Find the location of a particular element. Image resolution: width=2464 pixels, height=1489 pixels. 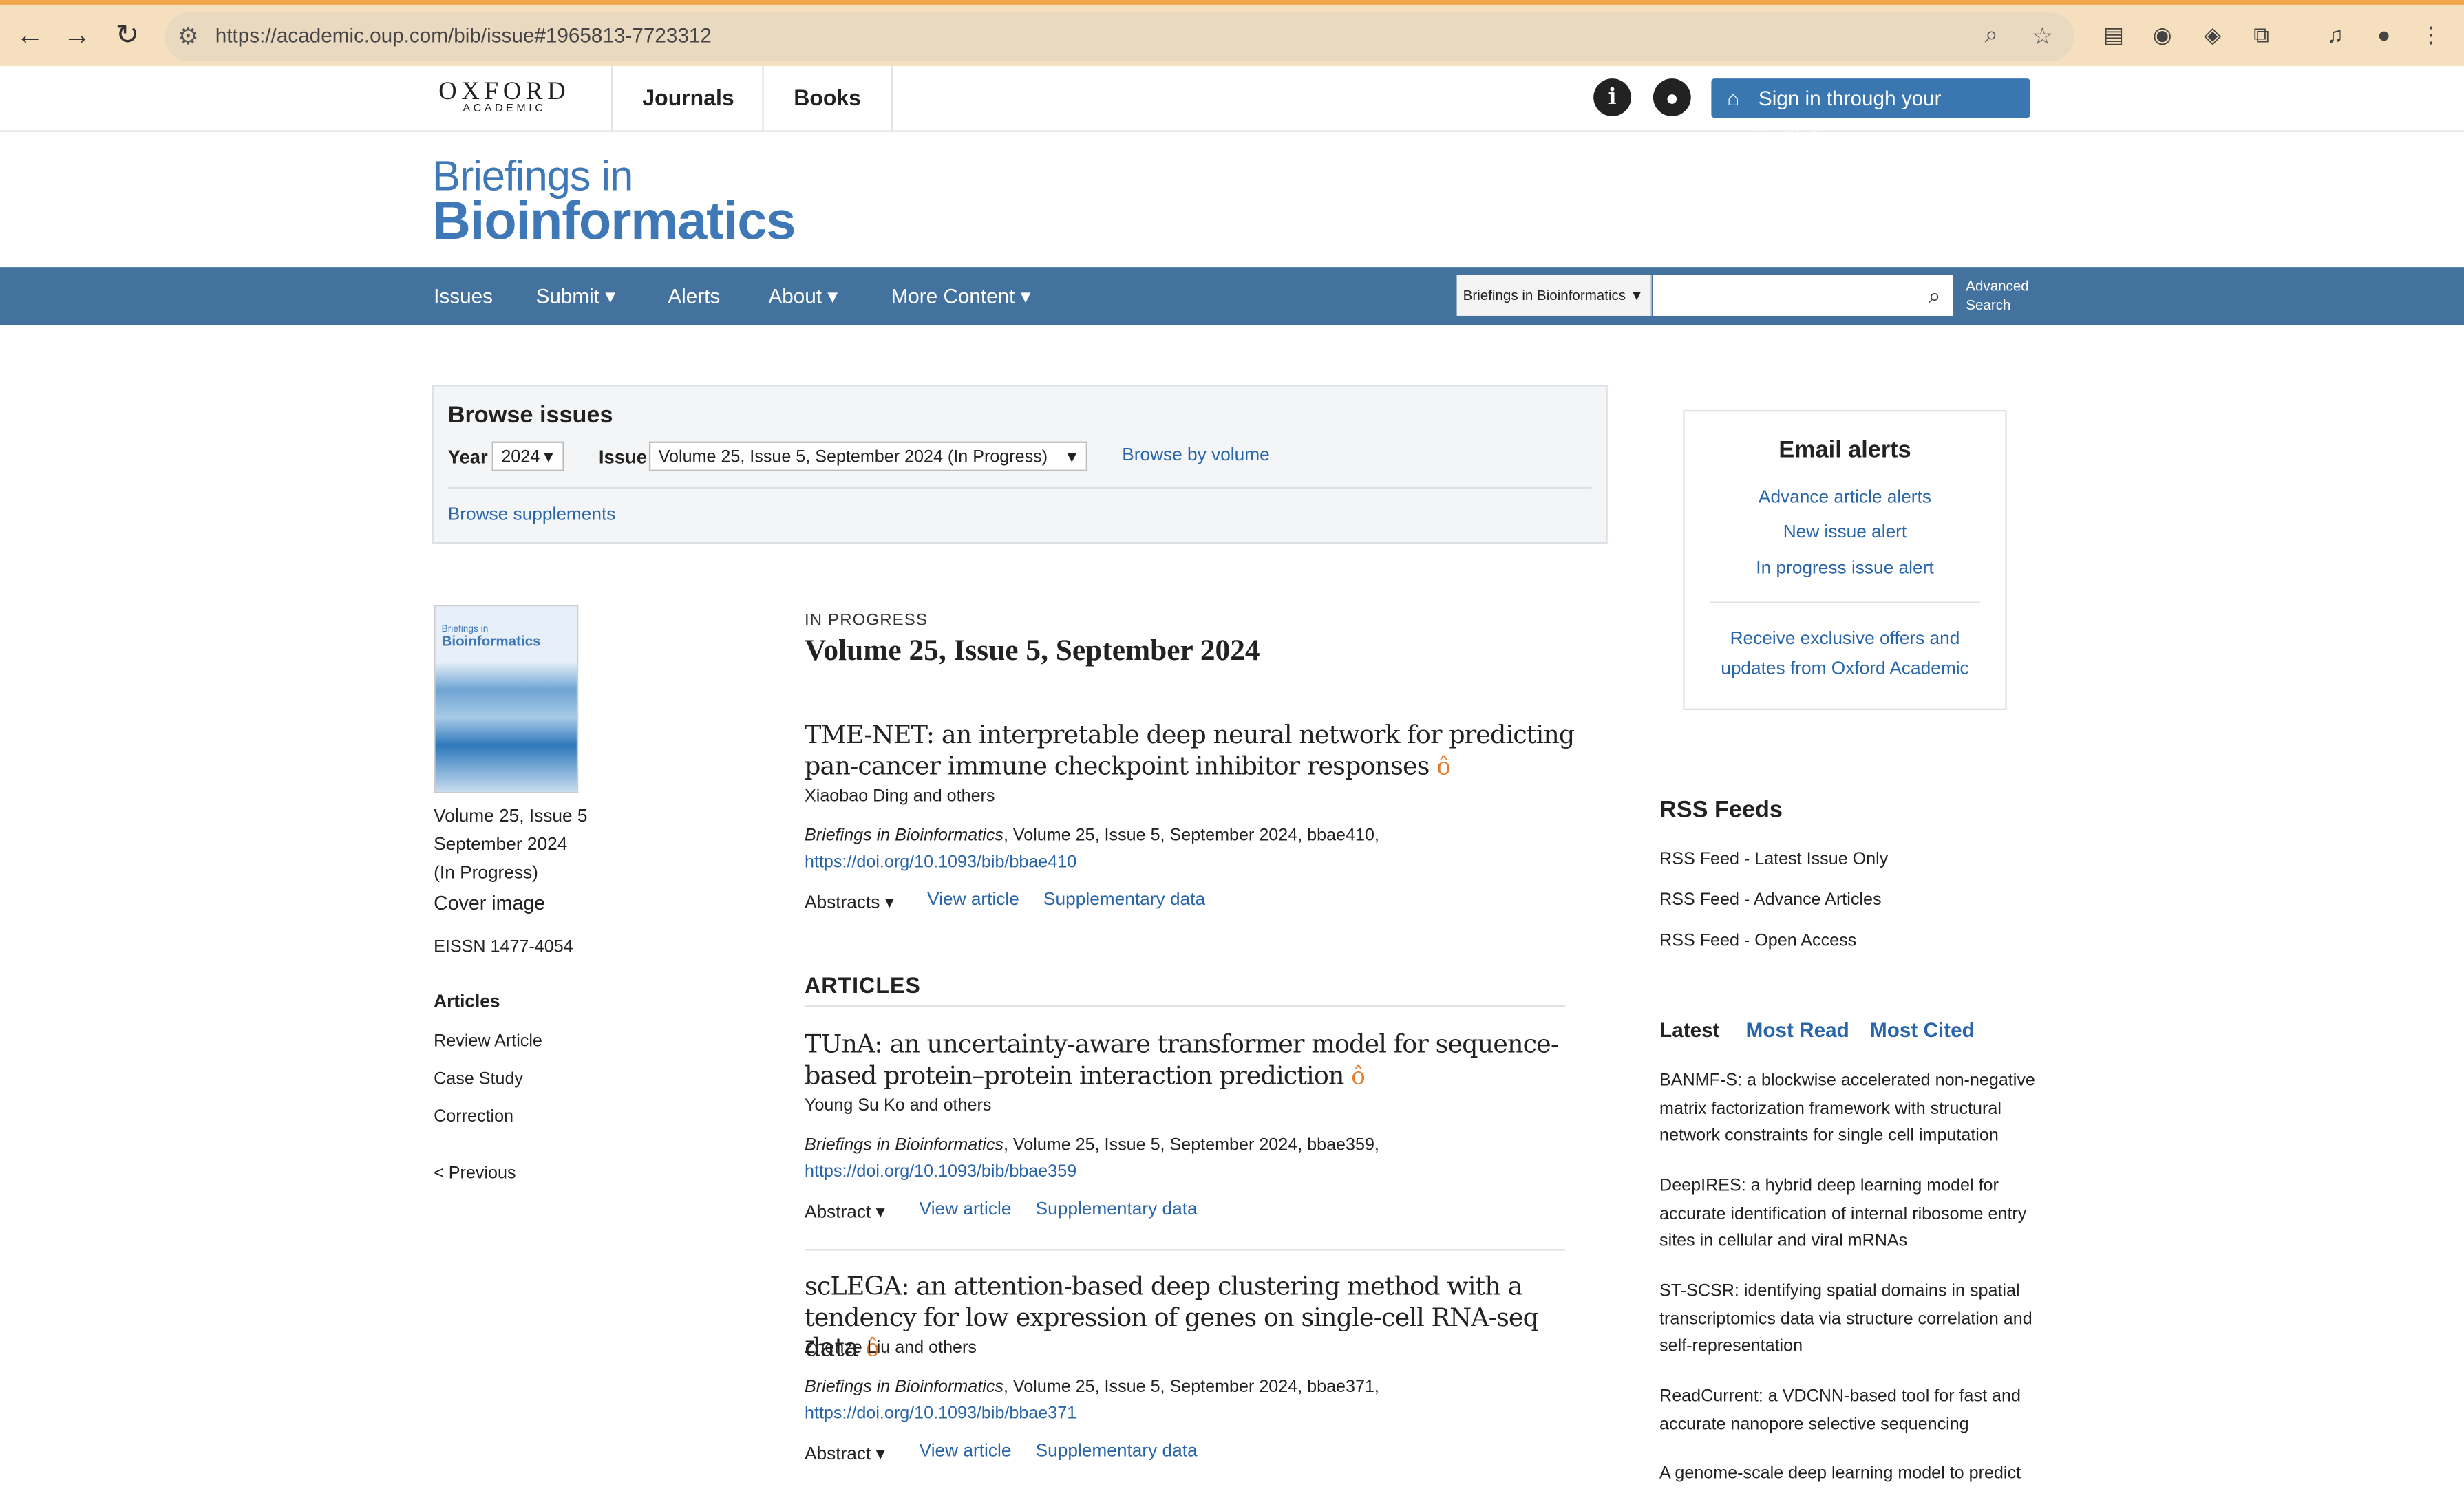

account-icon: ● is located at coordinates (1672, 97).